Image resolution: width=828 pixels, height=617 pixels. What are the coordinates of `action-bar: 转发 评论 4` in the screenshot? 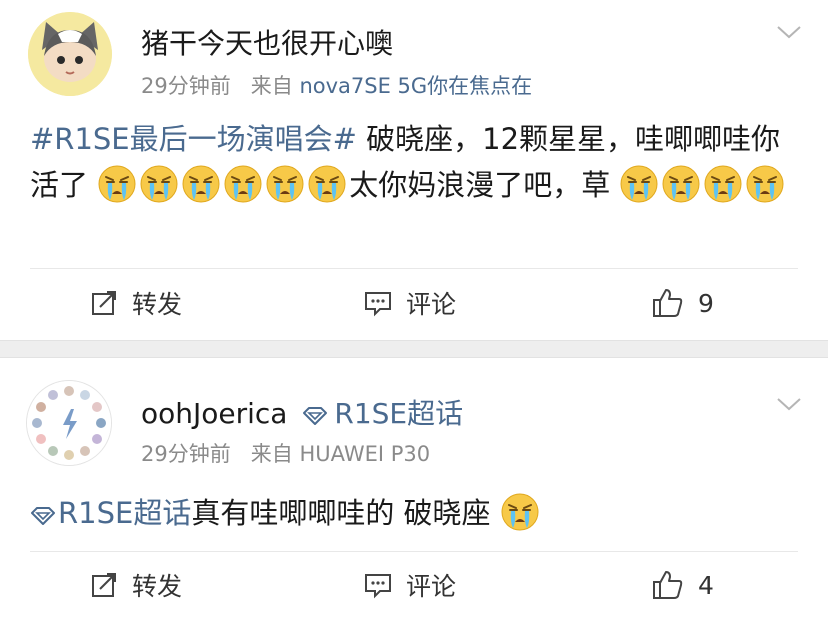 It's located at (414, 585).